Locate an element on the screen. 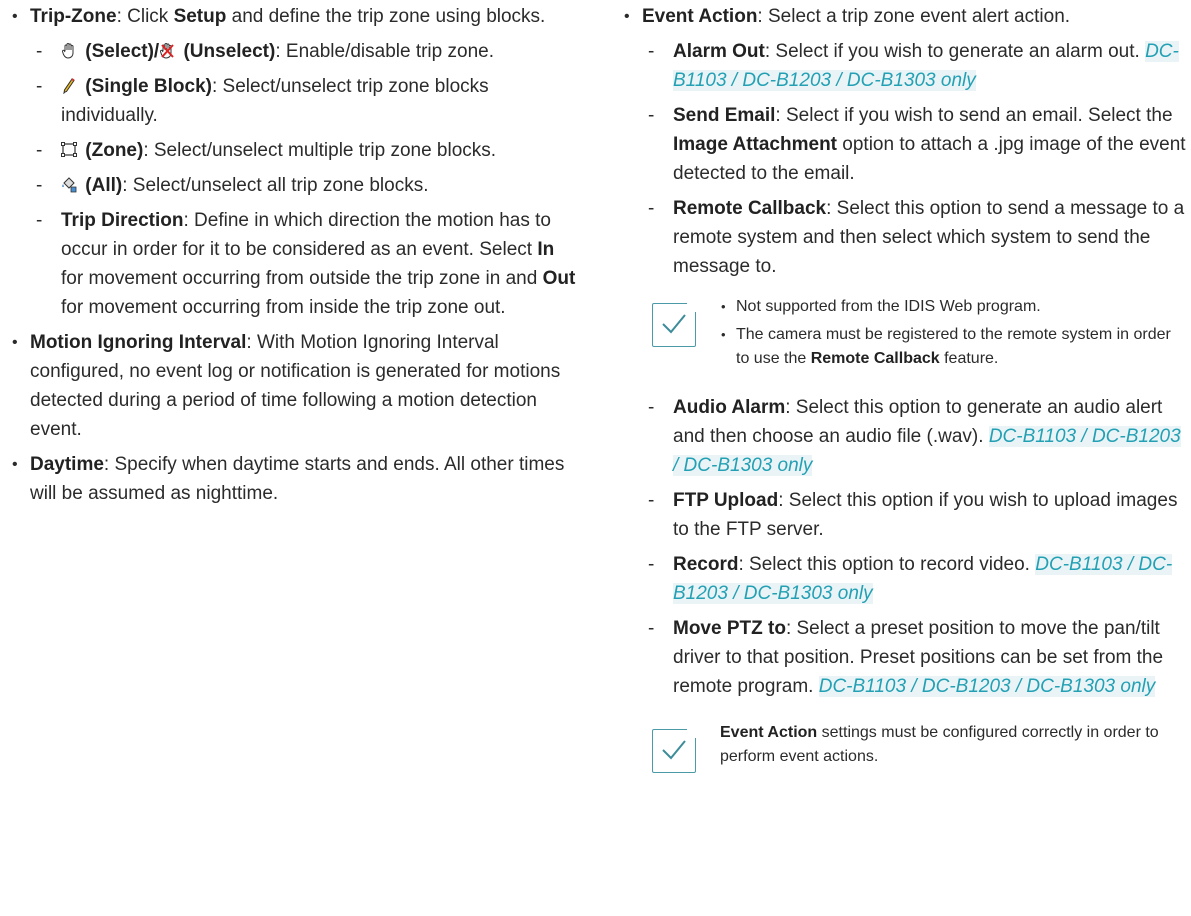 The height and width of the screenshot is (916, 1191). hand-unselect-icon is located at coordinates (167, 49).